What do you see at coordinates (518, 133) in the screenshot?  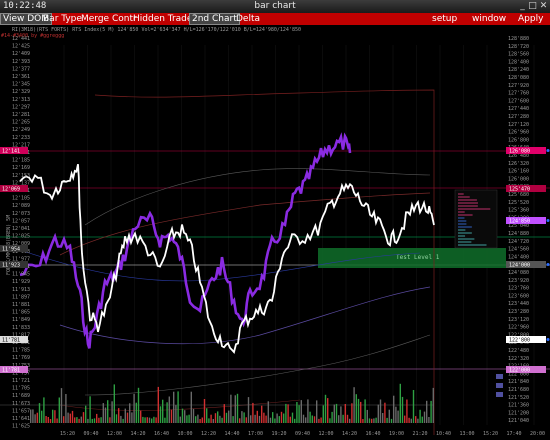 I see `right-axis-tick: 126'960` at bounding box center [518, 133].